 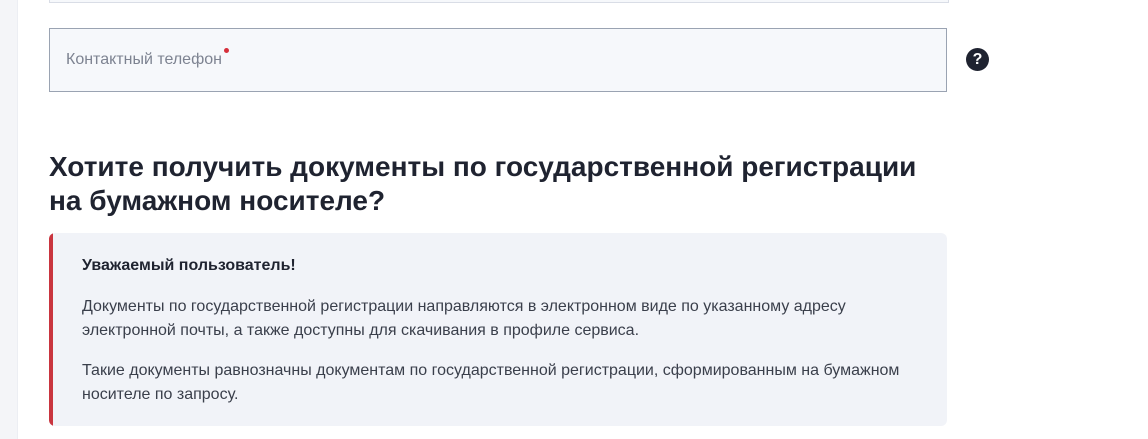 I want to click on phone-input, so click(x=498, y=60).